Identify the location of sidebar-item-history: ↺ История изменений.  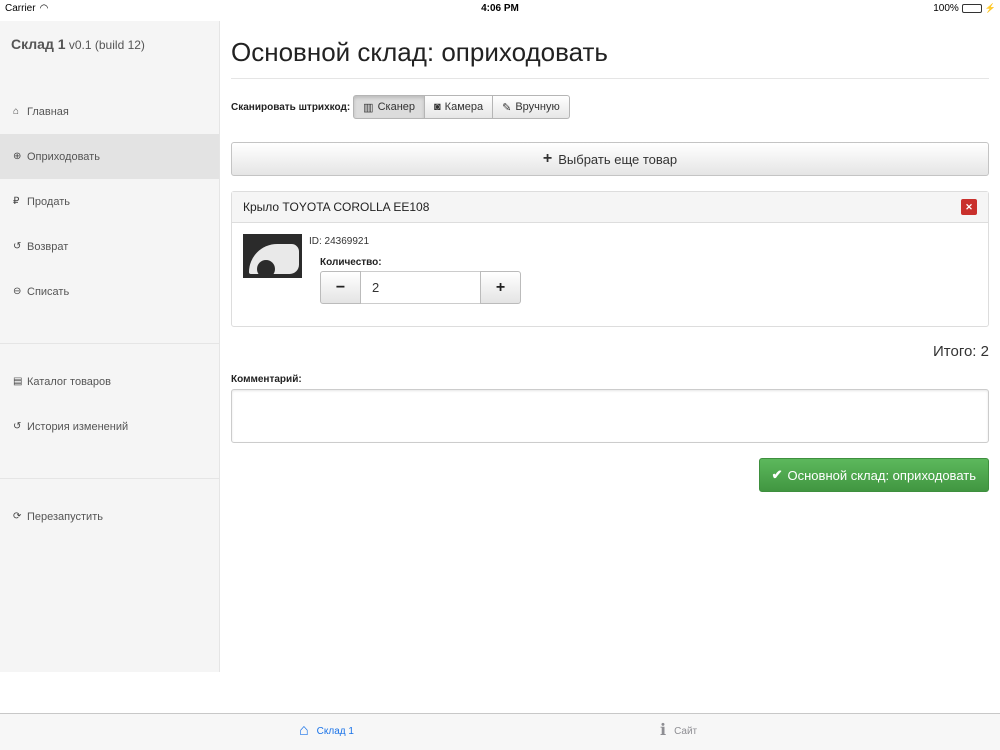
(109, 426).